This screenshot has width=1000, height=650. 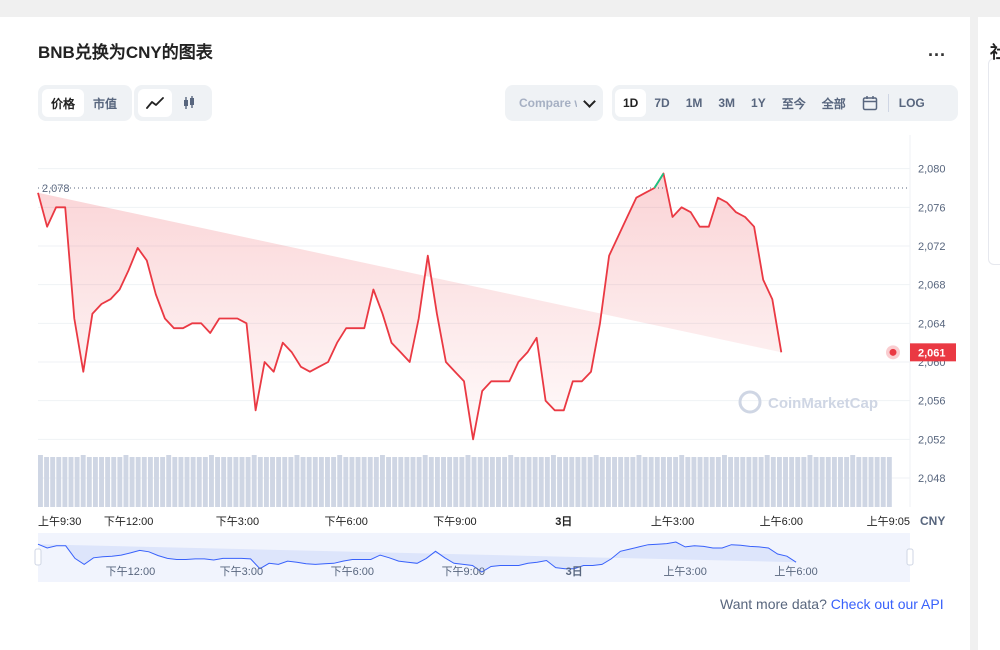 I want to click on navigator: 下午12:00 下午3:00 下午6:00 下午9:00 3日 上午3:00 上午6:00, so click(x=474, y=557).